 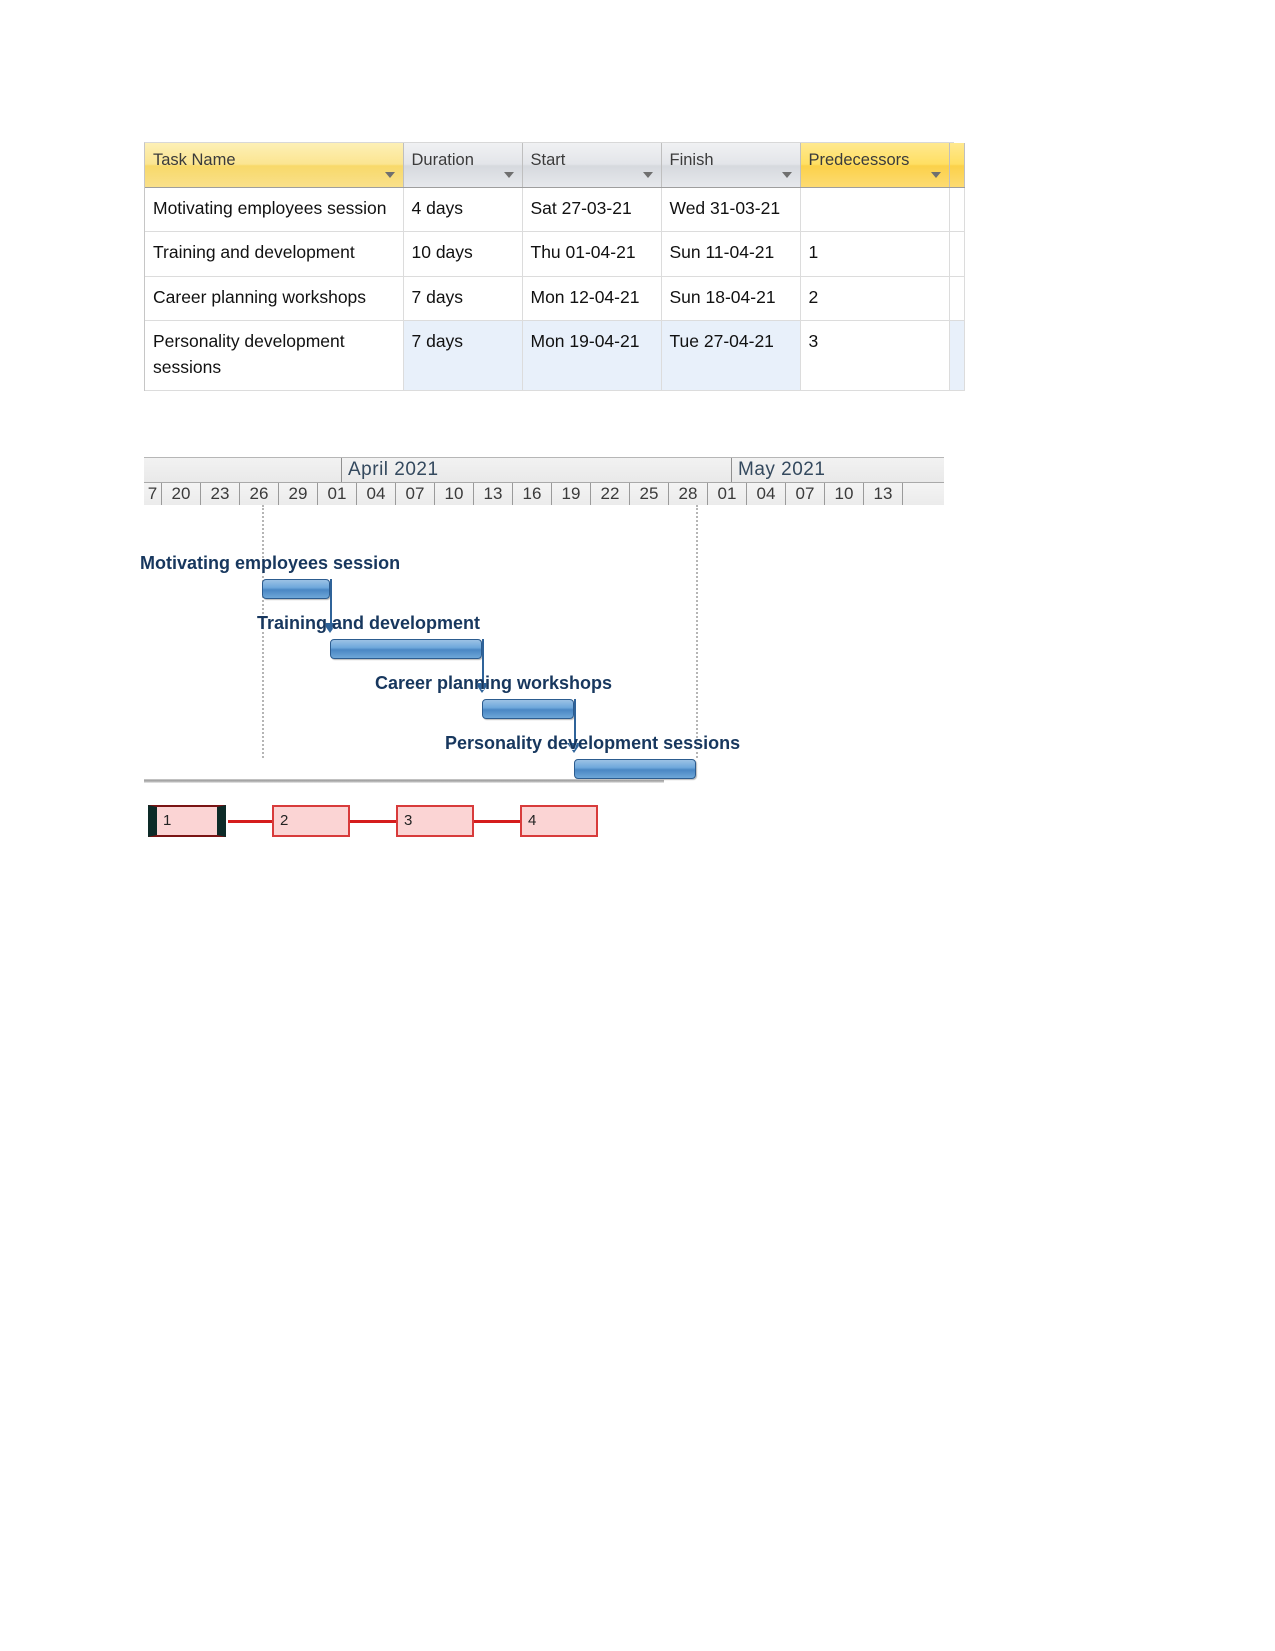 What do you see at coordinates (782, 469) in the screenshot?
I see `gantt-month-cell-may: May 2021` at bounding box center [782, 469].